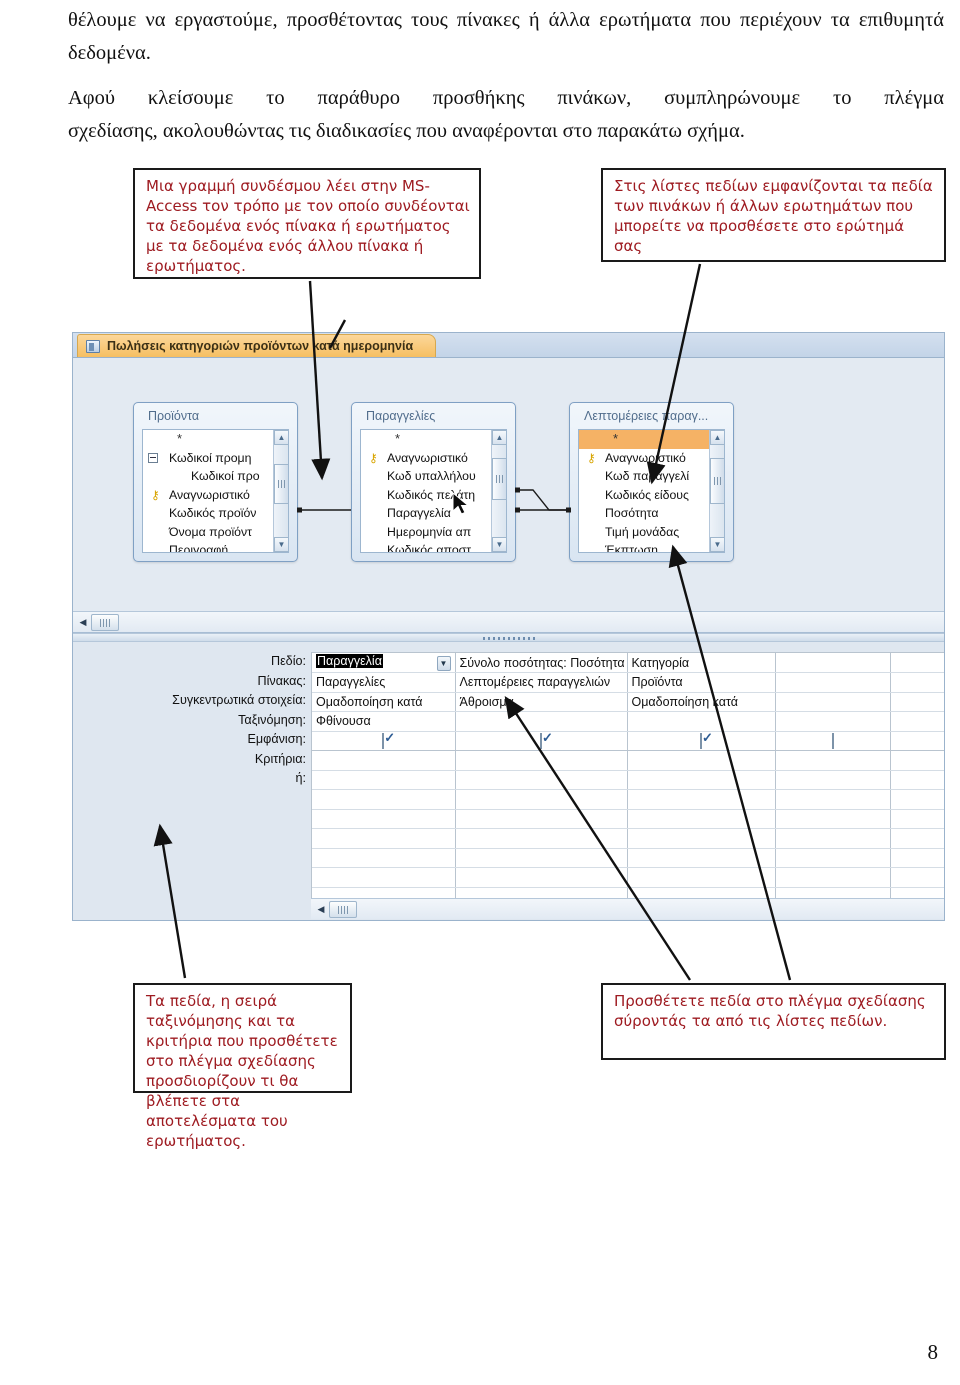 Image resolution: width=960 pixels, height=1385 pixels. Describe the element at coordinates (434, 500) in the screenshot. I see `join-lines` at that location.